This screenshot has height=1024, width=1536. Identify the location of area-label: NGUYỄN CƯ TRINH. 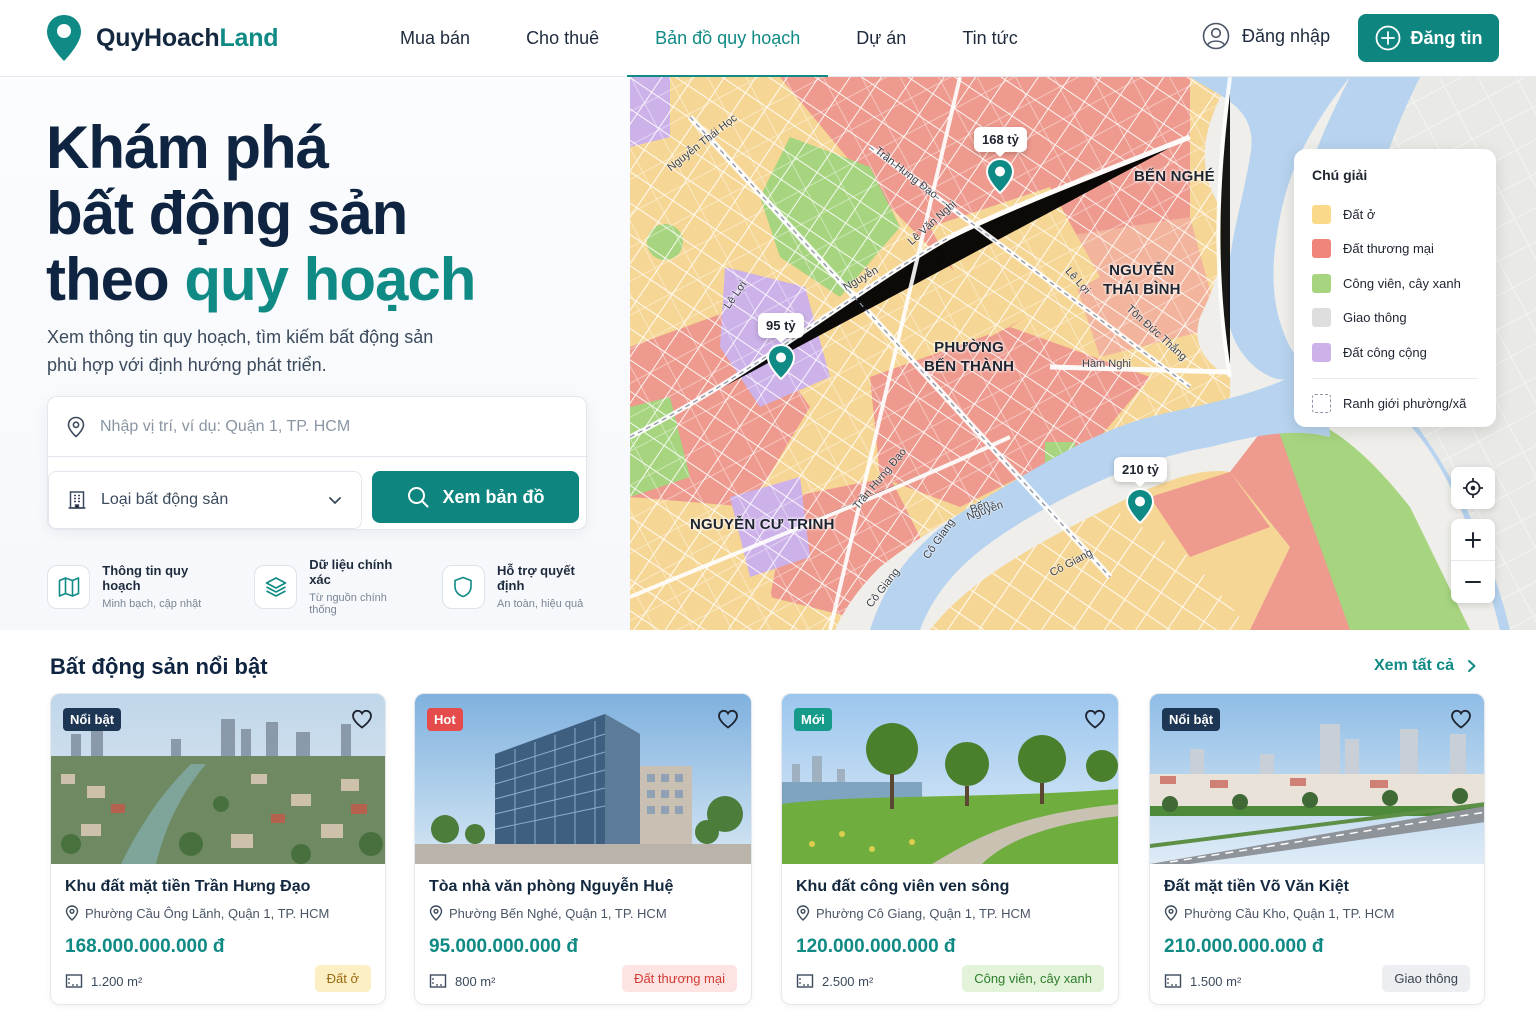
(762, 524).